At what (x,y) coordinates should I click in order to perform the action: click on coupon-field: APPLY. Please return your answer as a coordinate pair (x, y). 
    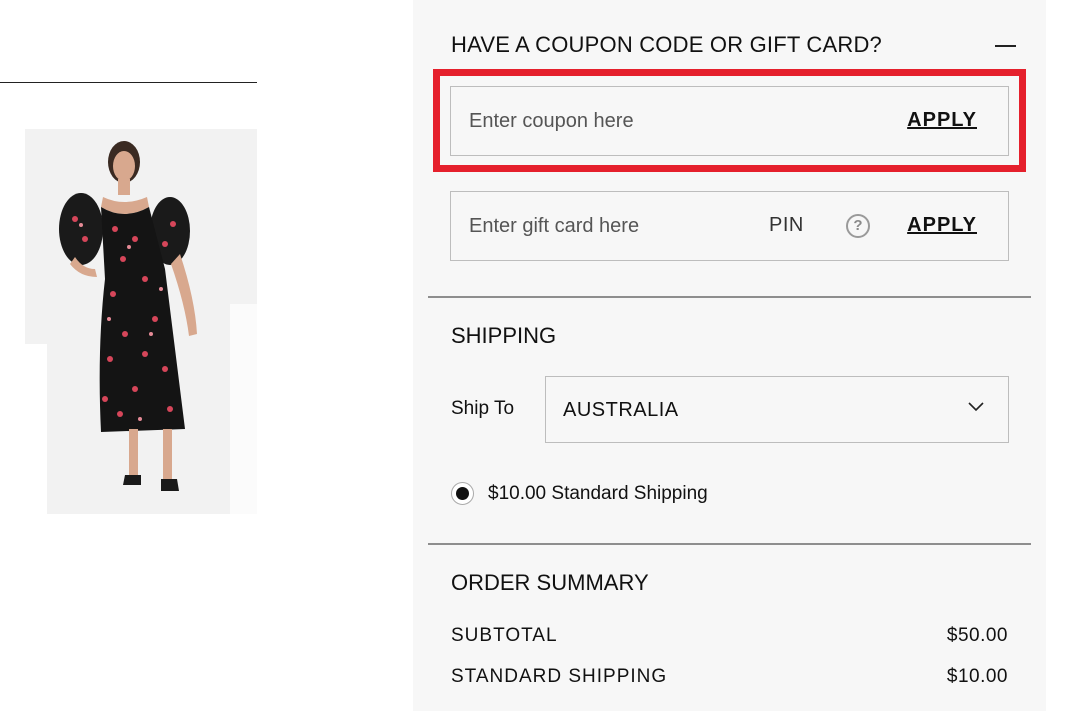
    Looking at the image, I should click on (729, 121).